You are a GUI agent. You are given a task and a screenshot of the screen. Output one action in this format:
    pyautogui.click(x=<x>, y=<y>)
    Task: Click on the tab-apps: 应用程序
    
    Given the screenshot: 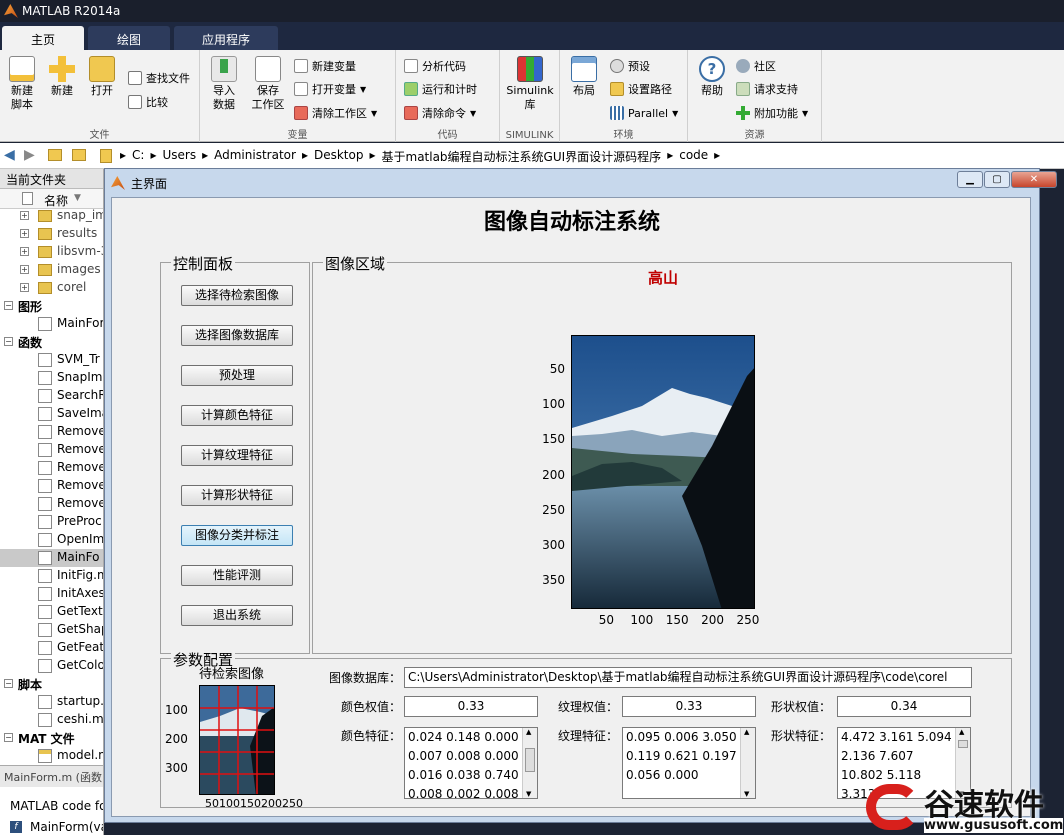 What is the action you would take?
    pyautogui.click(x=226, y=38)
    